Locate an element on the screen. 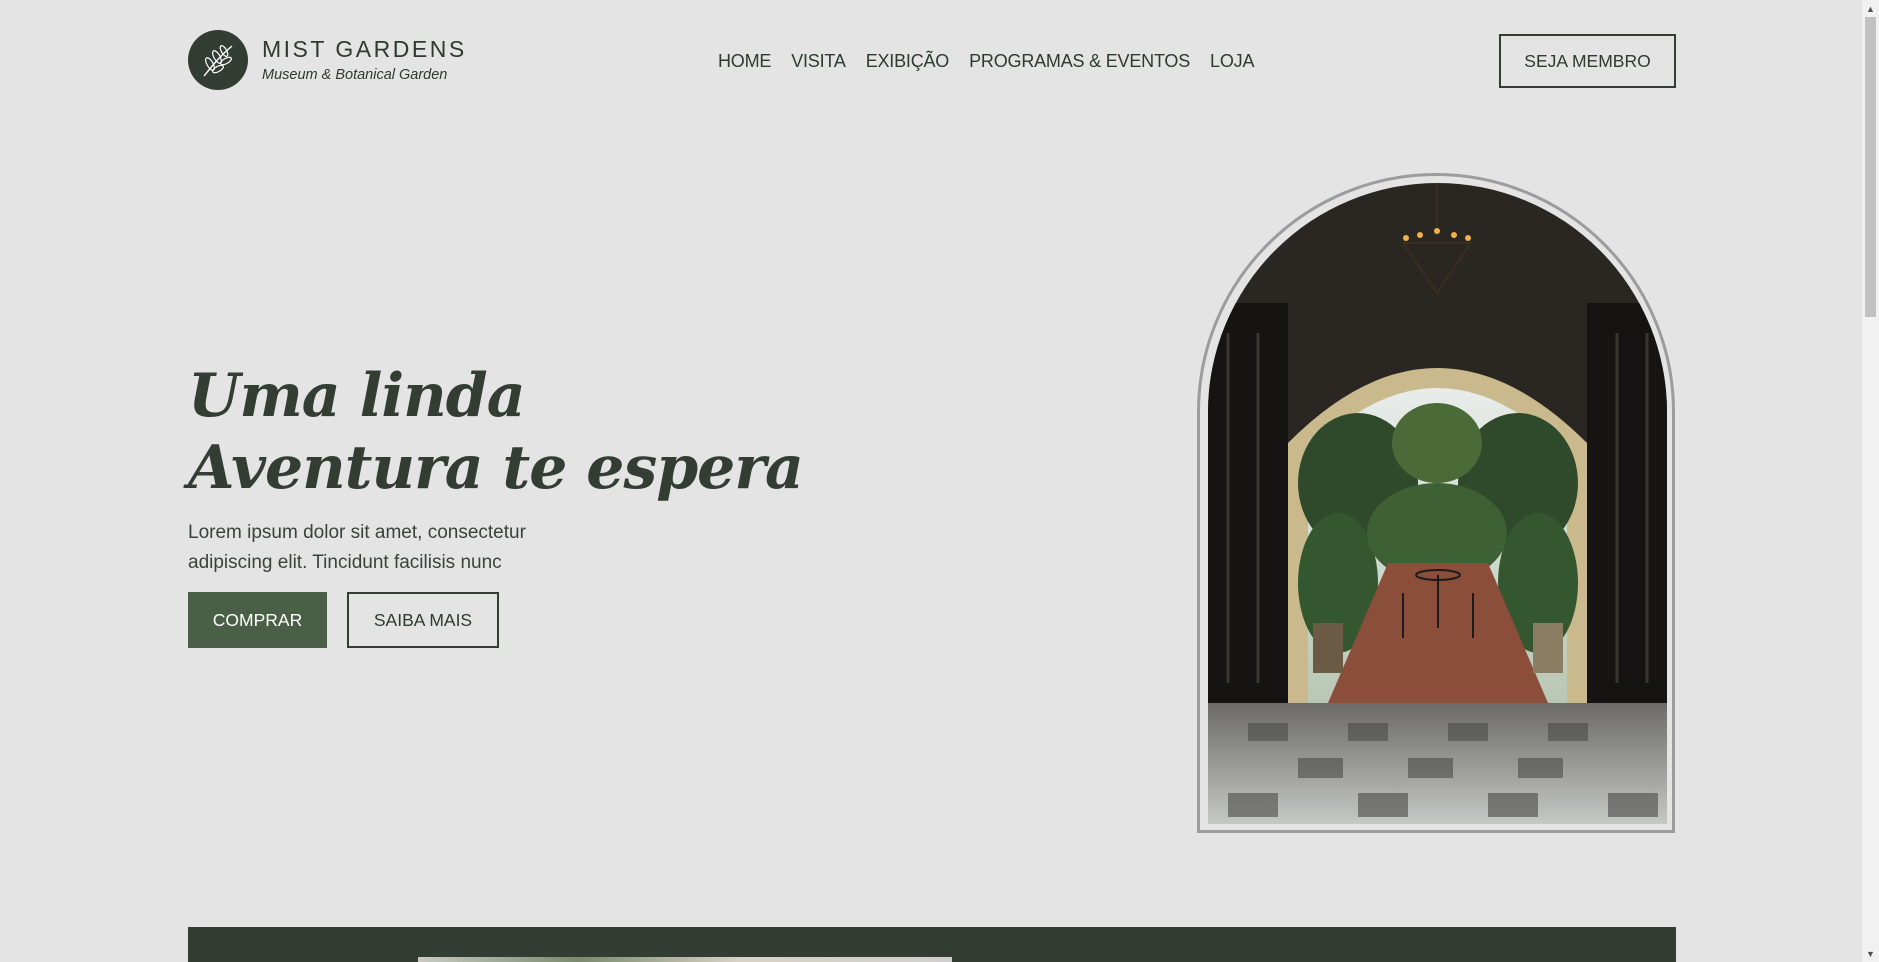  nav-home: HOME is located at coordinates (744, 61).